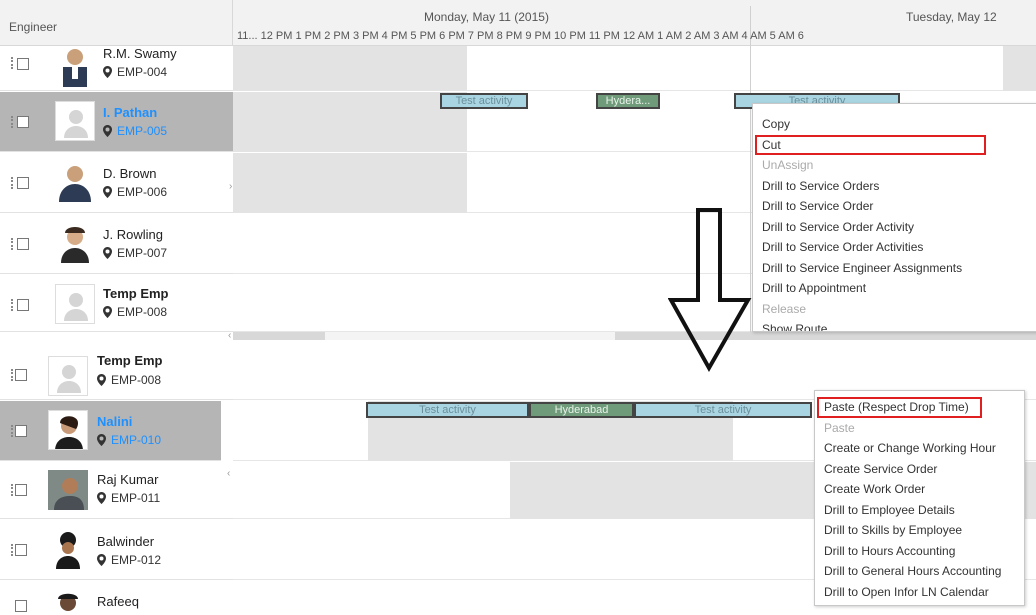 This screenshot has height=615, width=1036. I want to click on menu-item-drill-hours-accounting: Drill to Hours Accounting, so click(919, 551).